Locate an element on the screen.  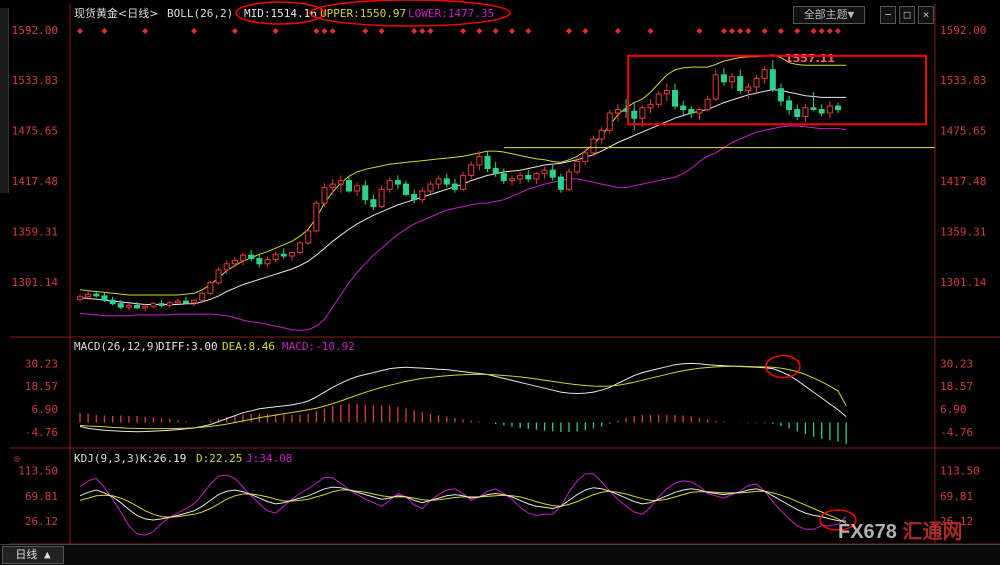
price-tick-right: 1359.31 is located at coordinates (963, 231).